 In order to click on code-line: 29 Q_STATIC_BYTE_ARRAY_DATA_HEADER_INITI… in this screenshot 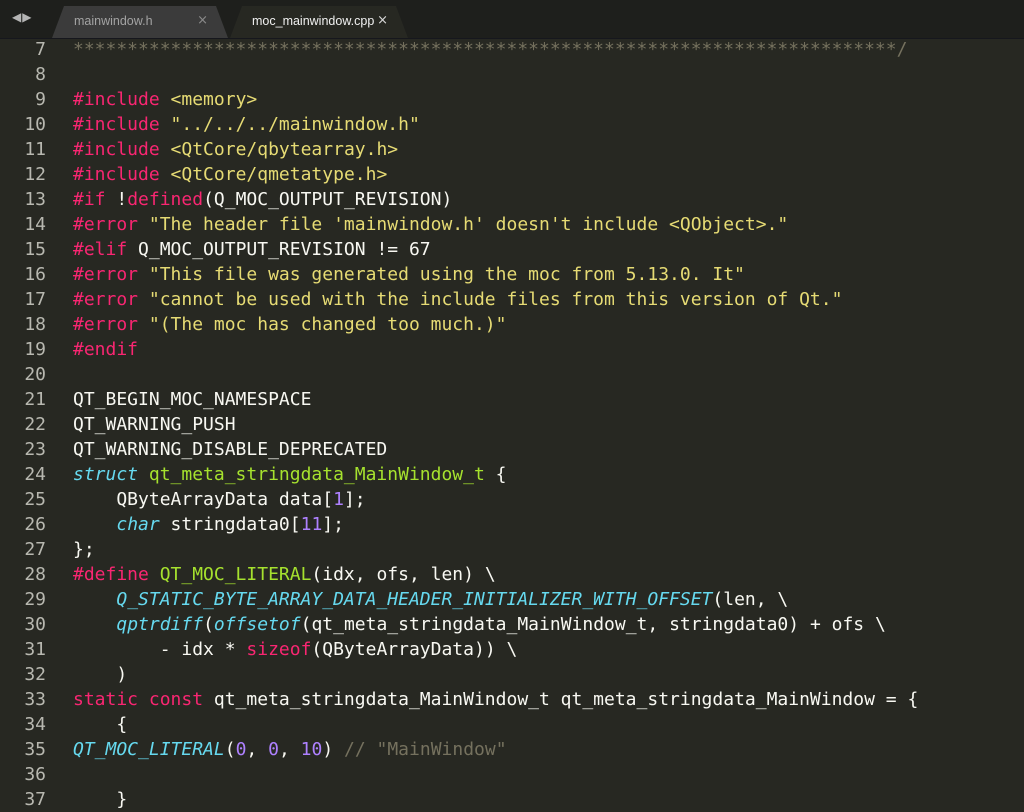, I will do `click(512, 599)`.